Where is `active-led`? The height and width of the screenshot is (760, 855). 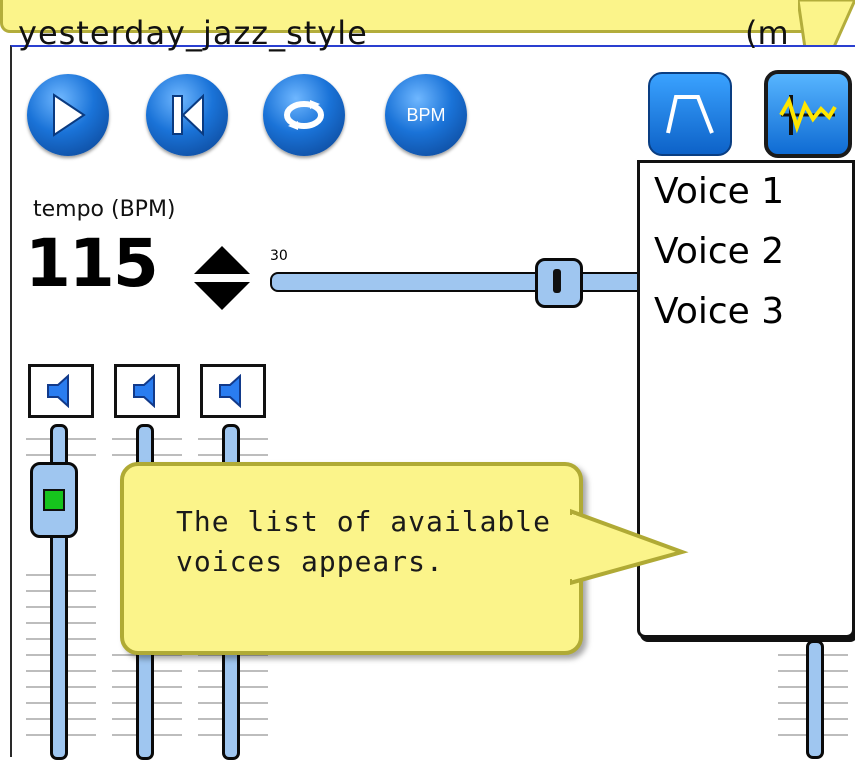
active-led is located at coordinates (54, 500).